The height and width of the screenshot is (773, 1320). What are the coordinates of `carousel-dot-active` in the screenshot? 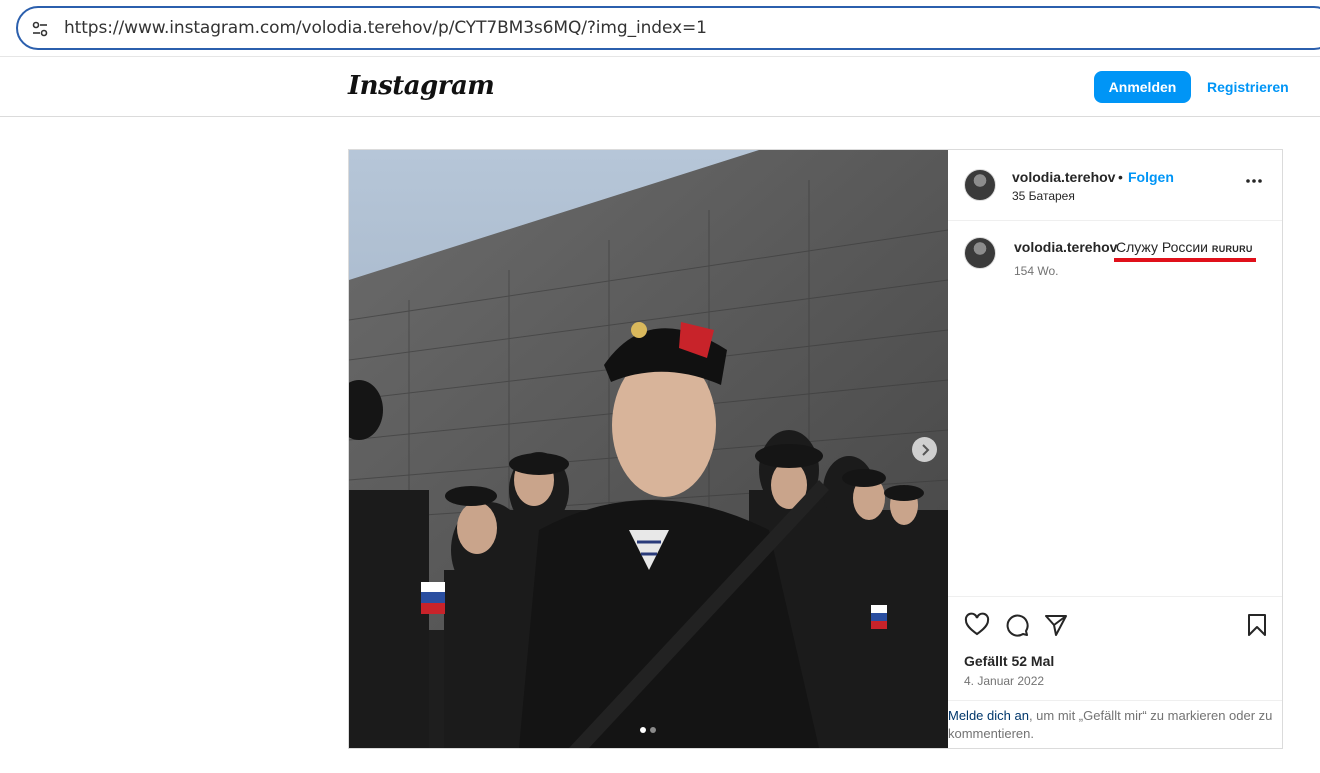 It's located at (643, 730).